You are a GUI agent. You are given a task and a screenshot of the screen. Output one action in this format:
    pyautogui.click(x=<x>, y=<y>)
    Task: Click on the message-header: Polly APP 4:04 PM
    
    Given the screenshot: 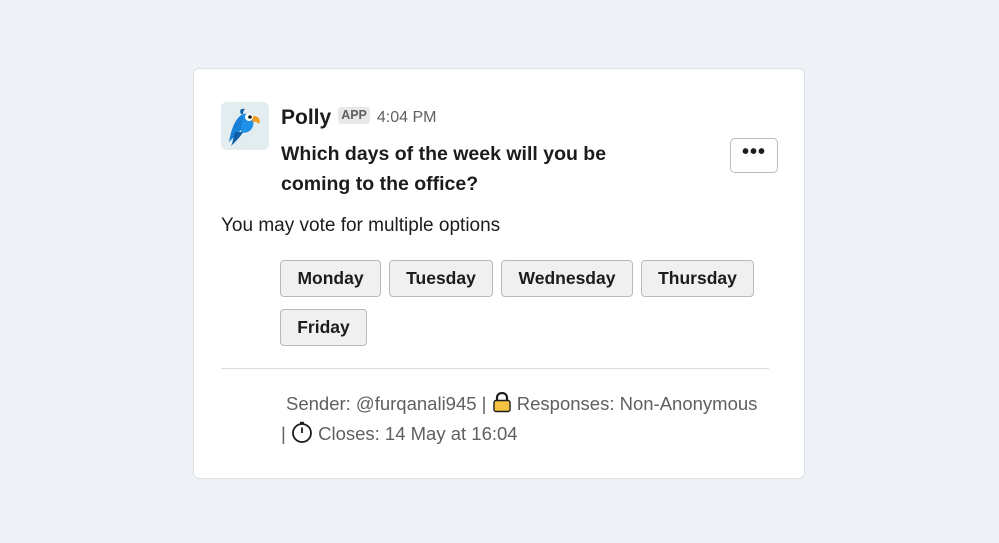 What is the action you would take?
    pyautogui.click(x=358, y=118)
    